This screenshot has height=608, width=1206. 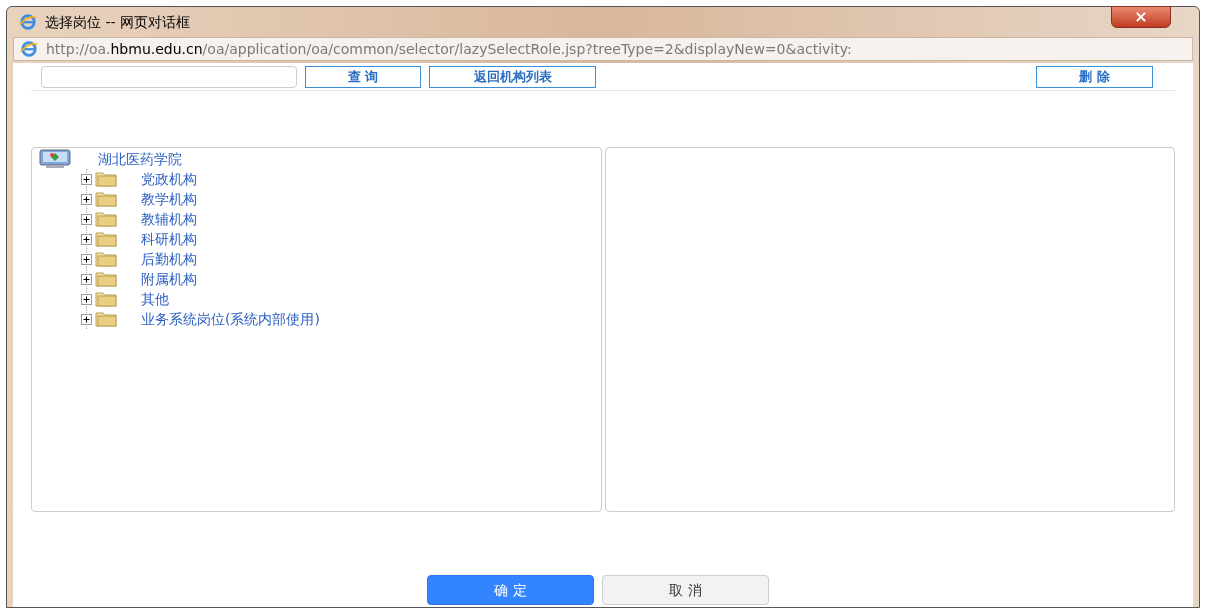 I want to click on tree-item: 后勤机构, so click(x=169, y=259).